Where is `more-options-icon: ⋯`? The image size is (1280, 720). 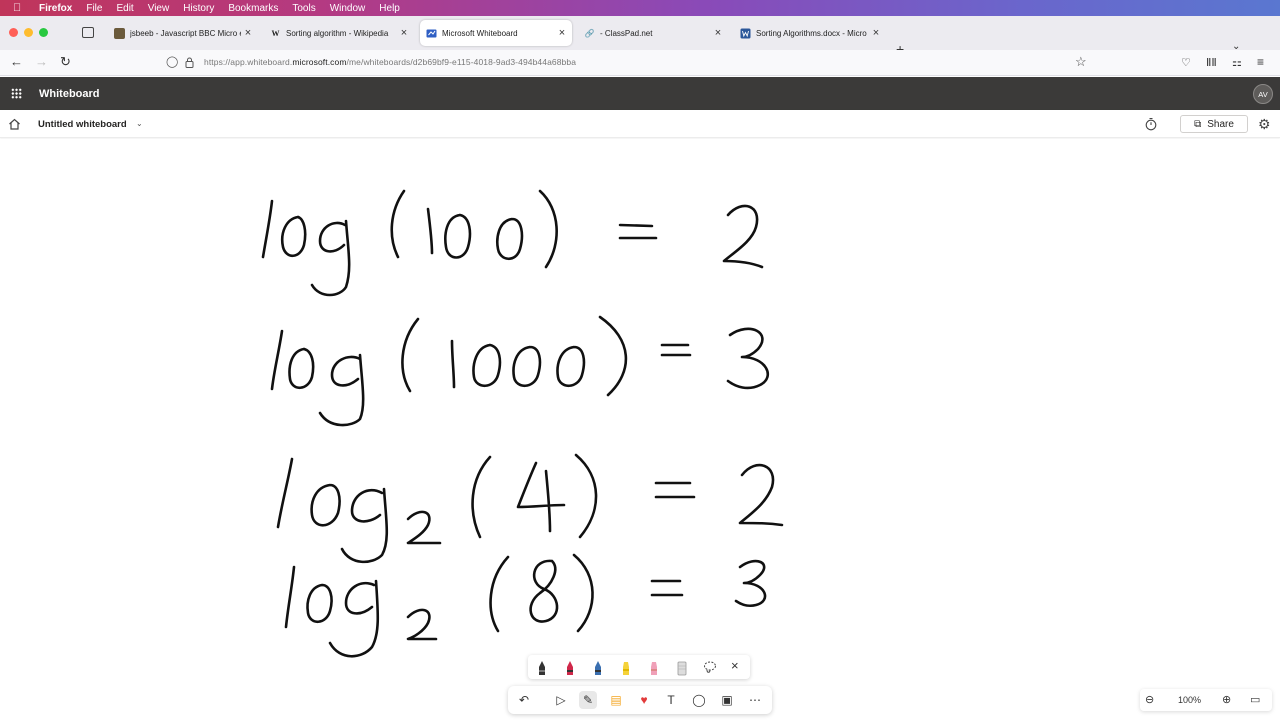
more-options-icon: ⋯ is located at coordinates (755, 700).